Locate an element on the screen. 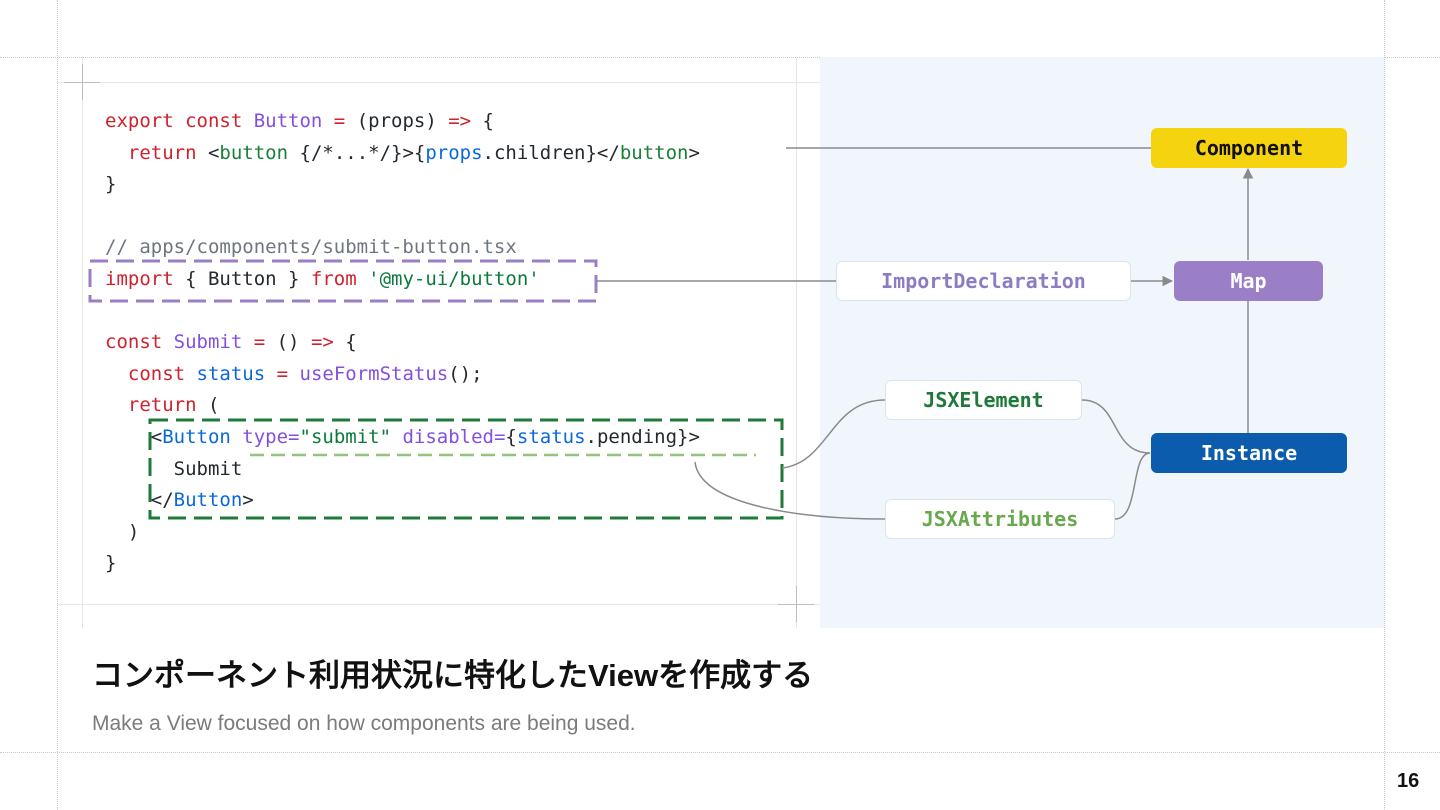  code-token: (props) is located at coordinates (402, 121).